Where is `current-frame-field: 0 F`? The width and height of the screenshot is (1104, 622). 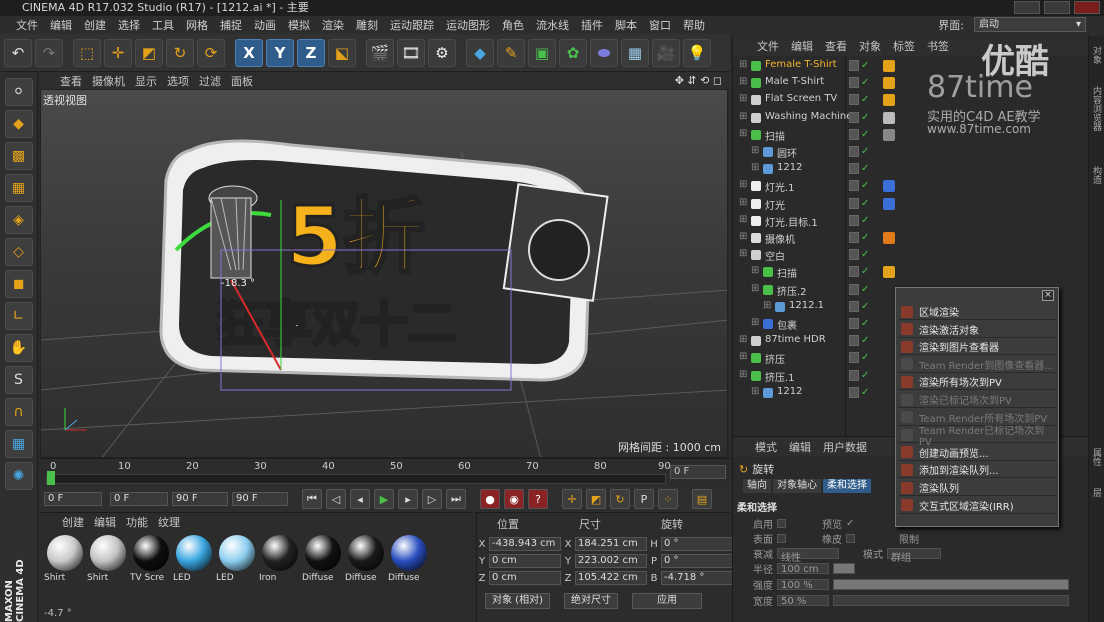 current-frame-field: 0 F is located at coordinates (698, 472).